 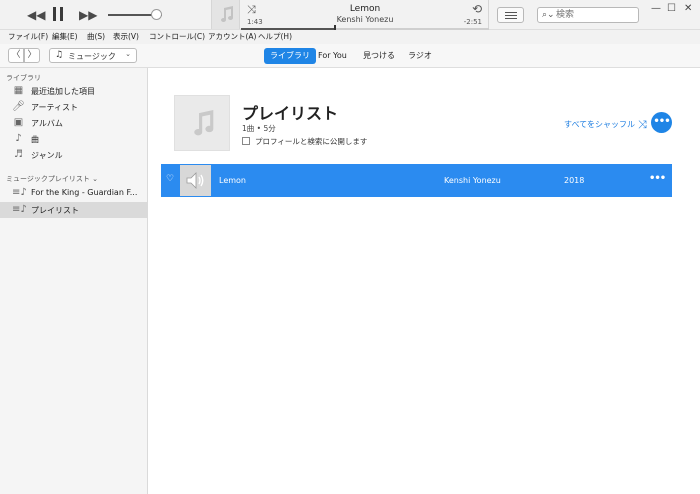 I want to click on grid-icon: ▦, so click(x=18, y=90).